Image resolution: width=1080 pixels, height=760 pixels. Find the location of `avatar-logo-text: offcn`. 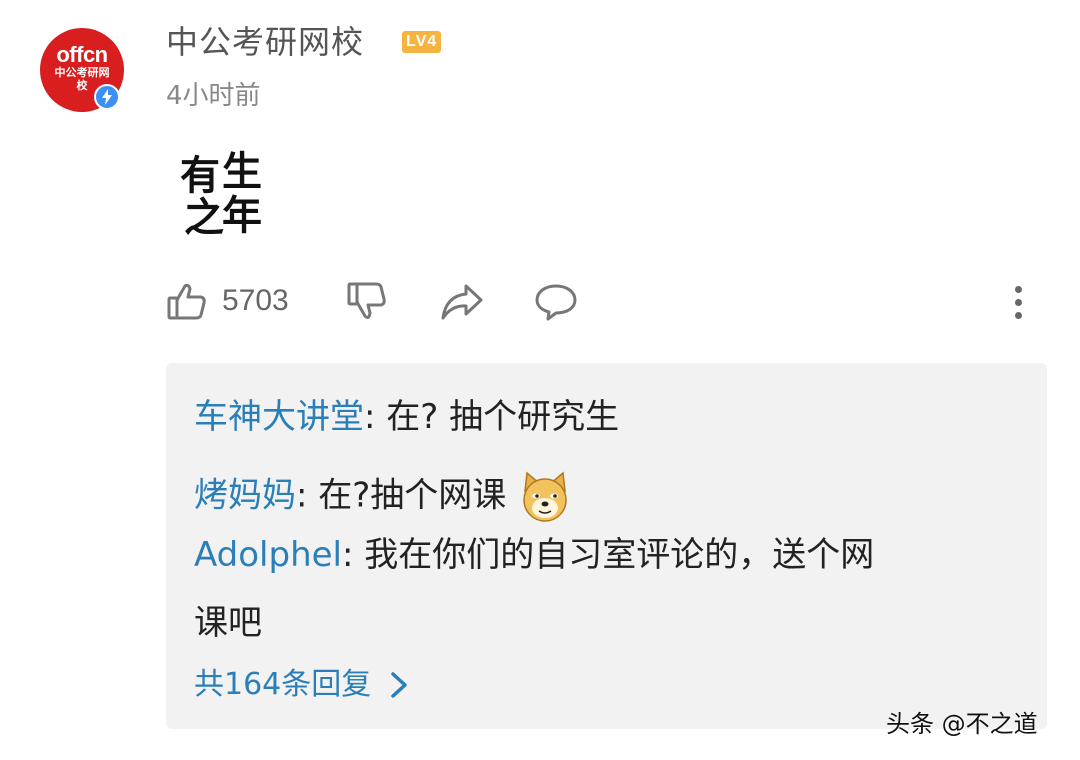

avatar-logo-text: offcn is located at coordinates (82, 54).